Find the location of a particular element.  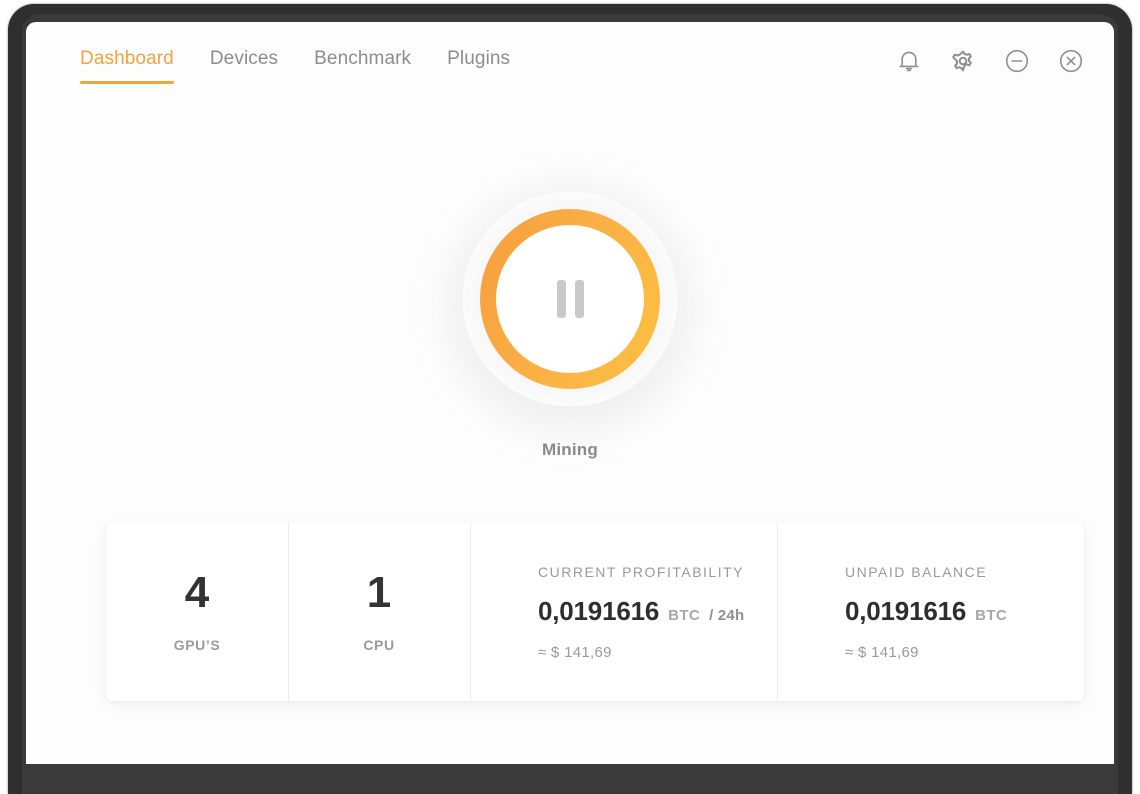

tab-dashboard-label: Dashboard is located at coordinates (127, 58).